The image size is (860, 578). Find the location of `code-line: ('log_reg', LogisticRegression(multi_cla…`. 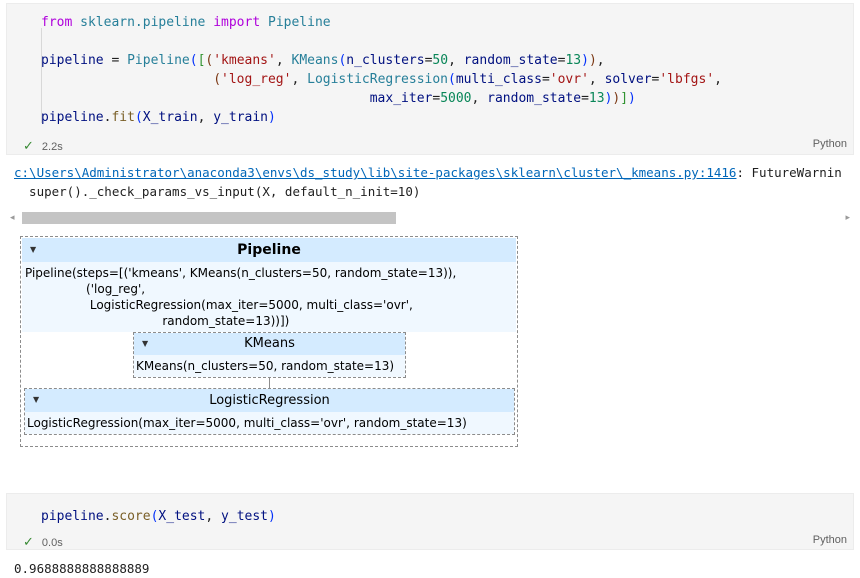

code-line: ('log_reg', LogisticRegression(multi_cla… is located at coordinates (467, 79).